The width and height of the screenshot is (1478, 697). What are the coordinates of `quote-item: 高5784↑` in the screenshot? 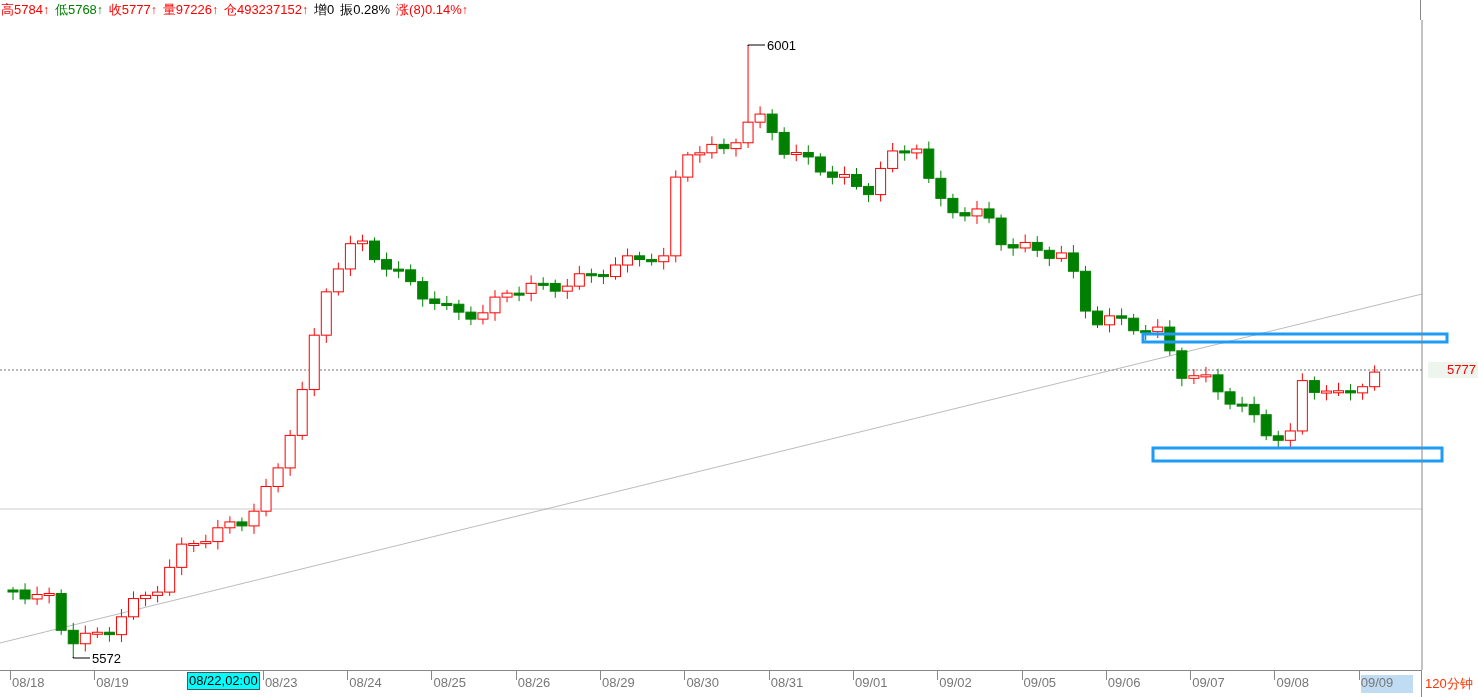 It's located at (25, 10).